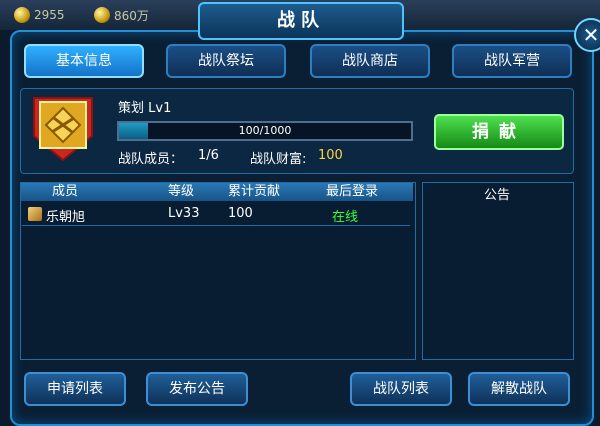 This screenshot has height=426, width=600. I want to click on tab-altar: 战队祭坛, so click(226, 61).